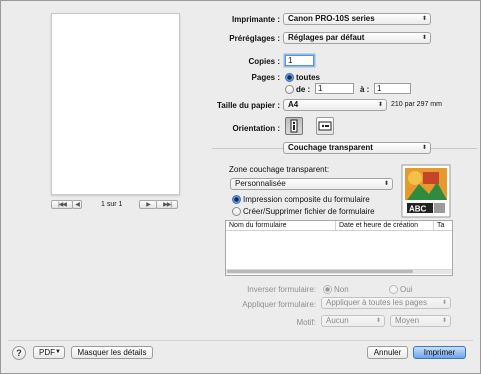 The height and width of the screenshot is (374, 481). I want to click on landscape-button, so click(325, 126).